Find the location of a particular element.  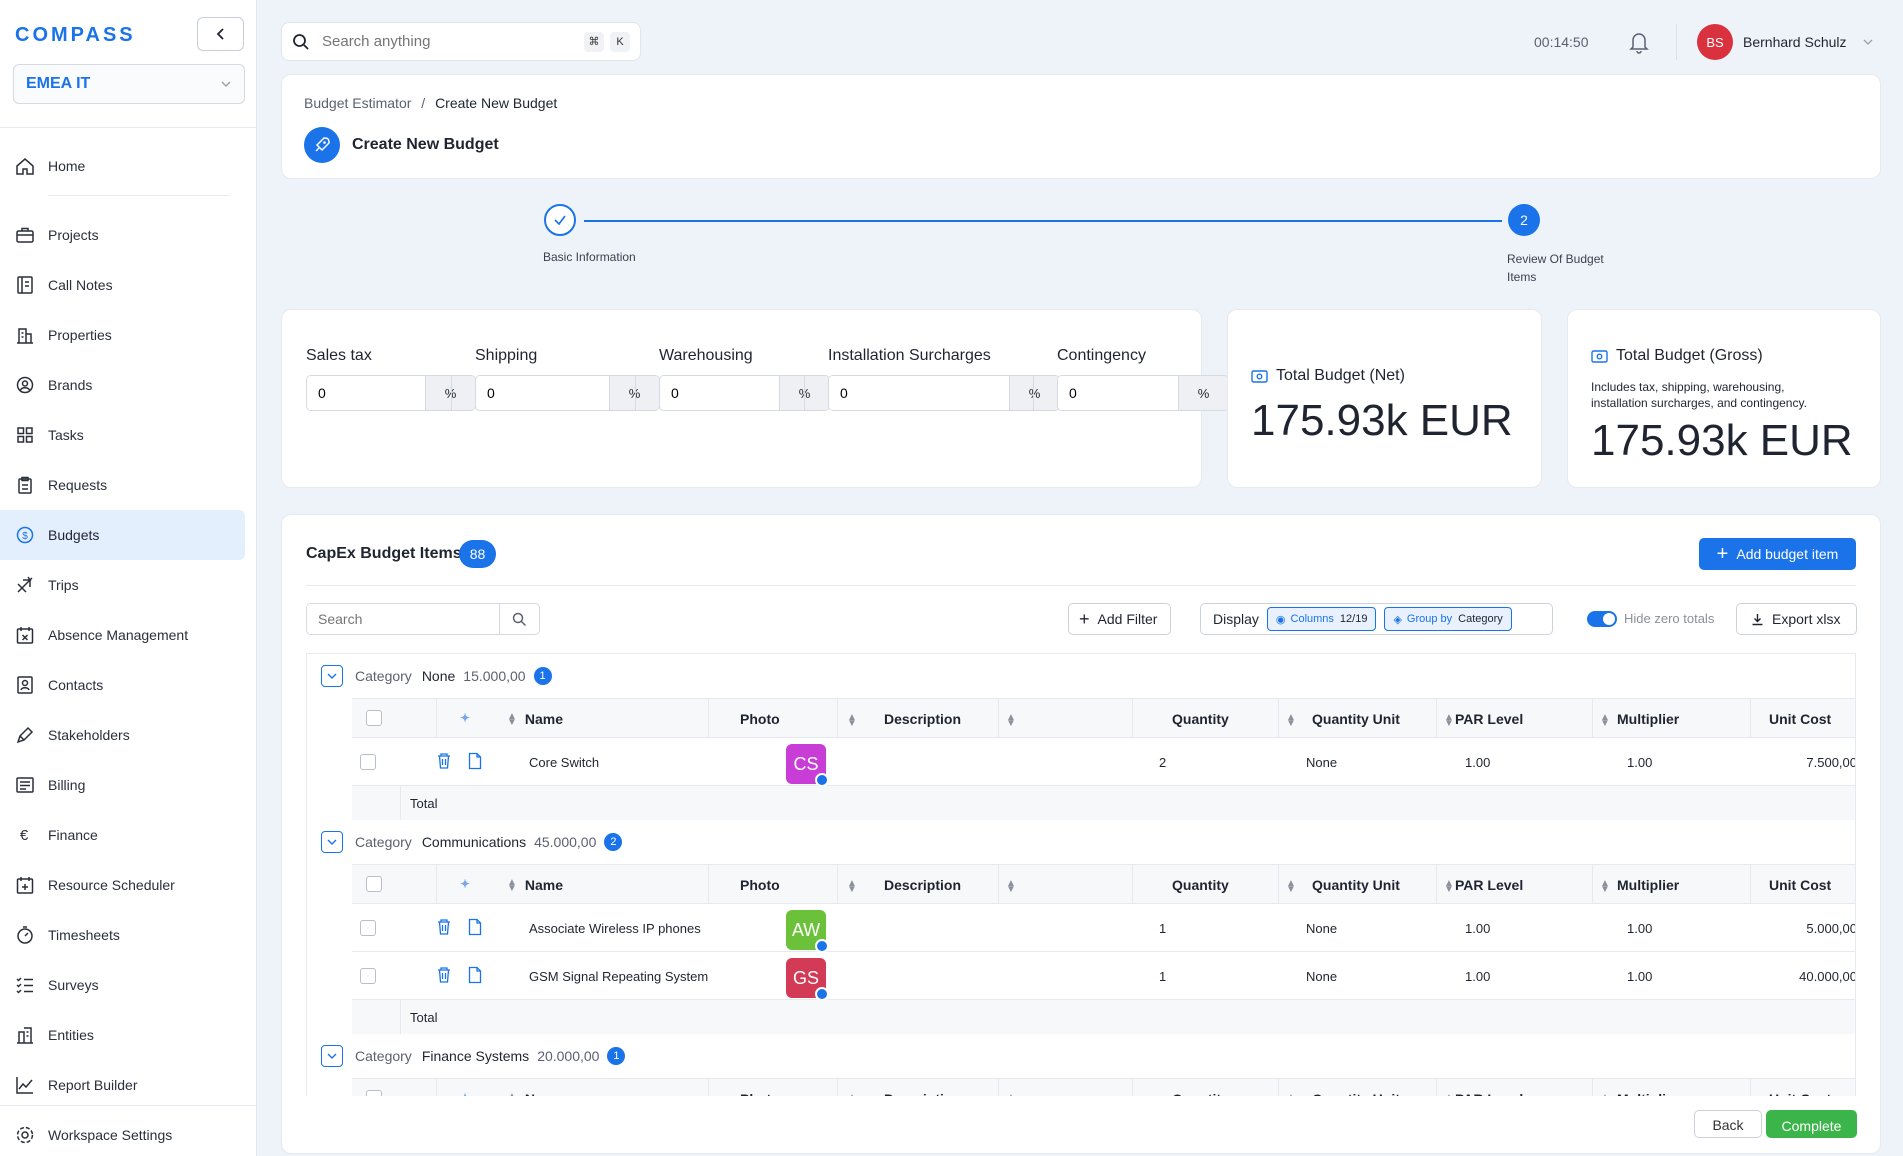

sidebar-item-surveys: Surveys is located at coordinates (122, 985).